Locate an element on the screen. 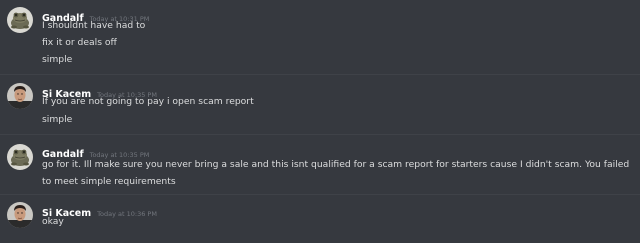 This screenshot has height=243, width=640. message-group: Si Kacem Today at 10:36 PM okay is located at coordinates (320, 216).